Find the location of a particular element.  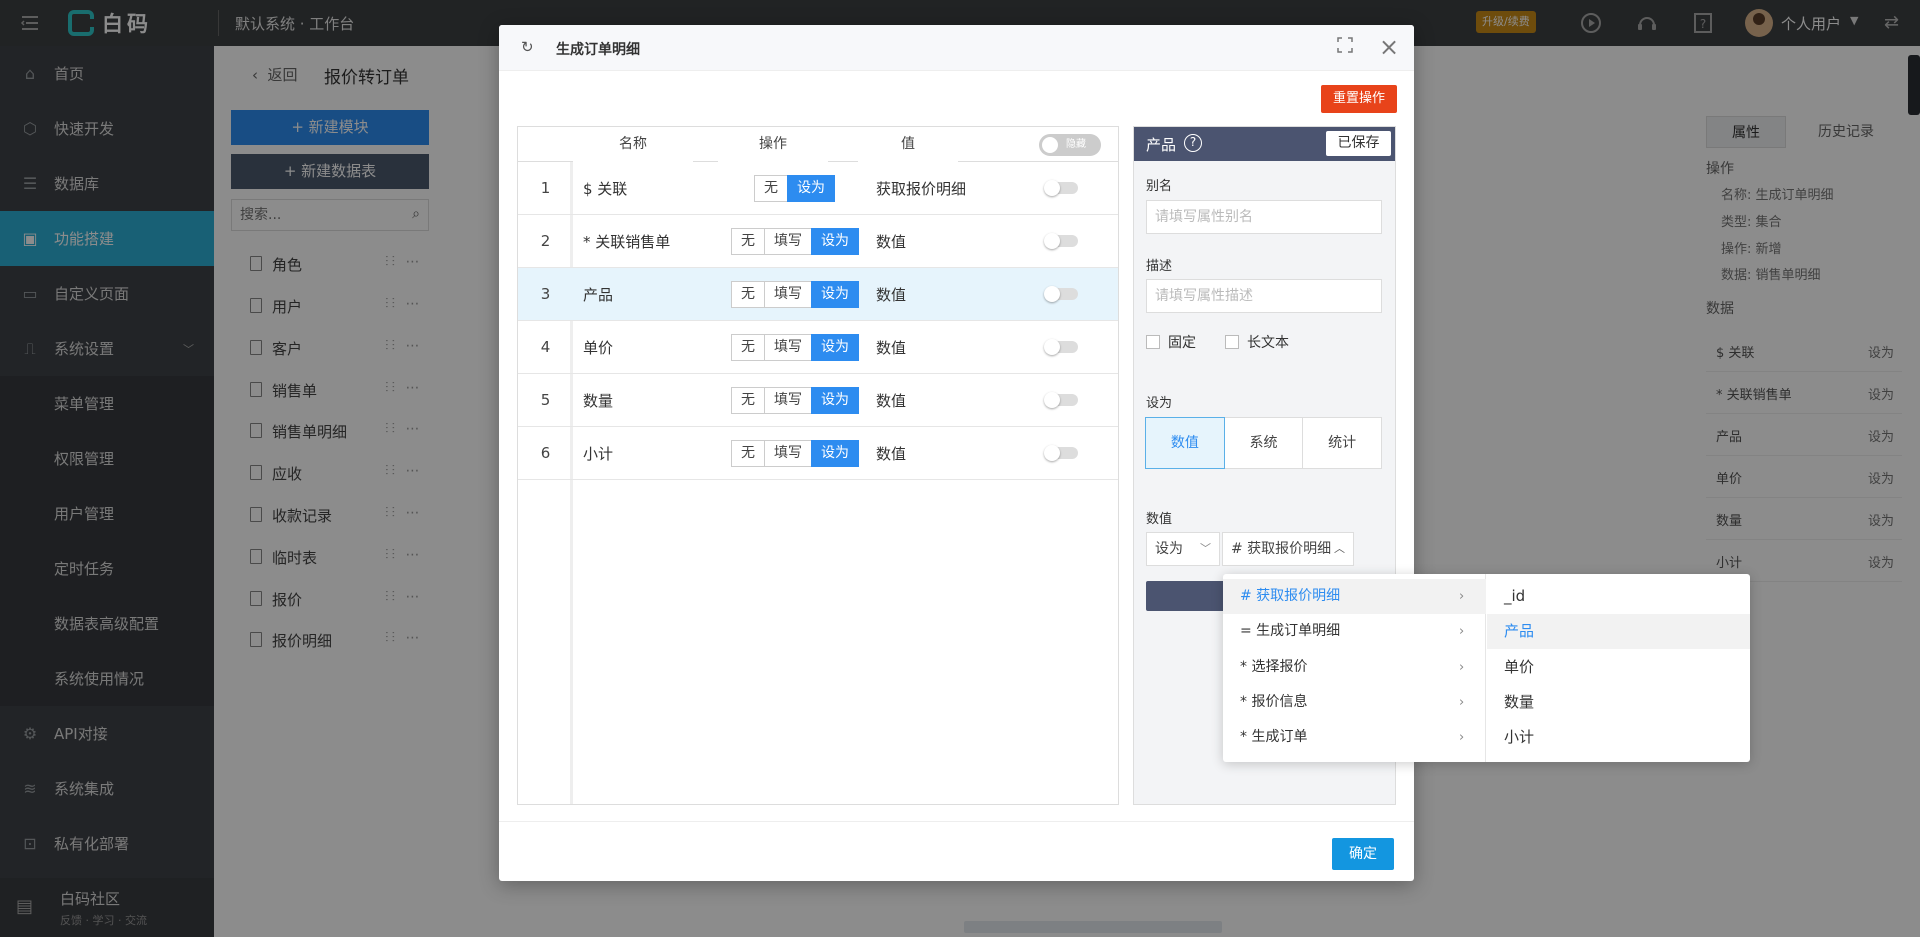

row-number: 3 is located at coordinates (545, 294).